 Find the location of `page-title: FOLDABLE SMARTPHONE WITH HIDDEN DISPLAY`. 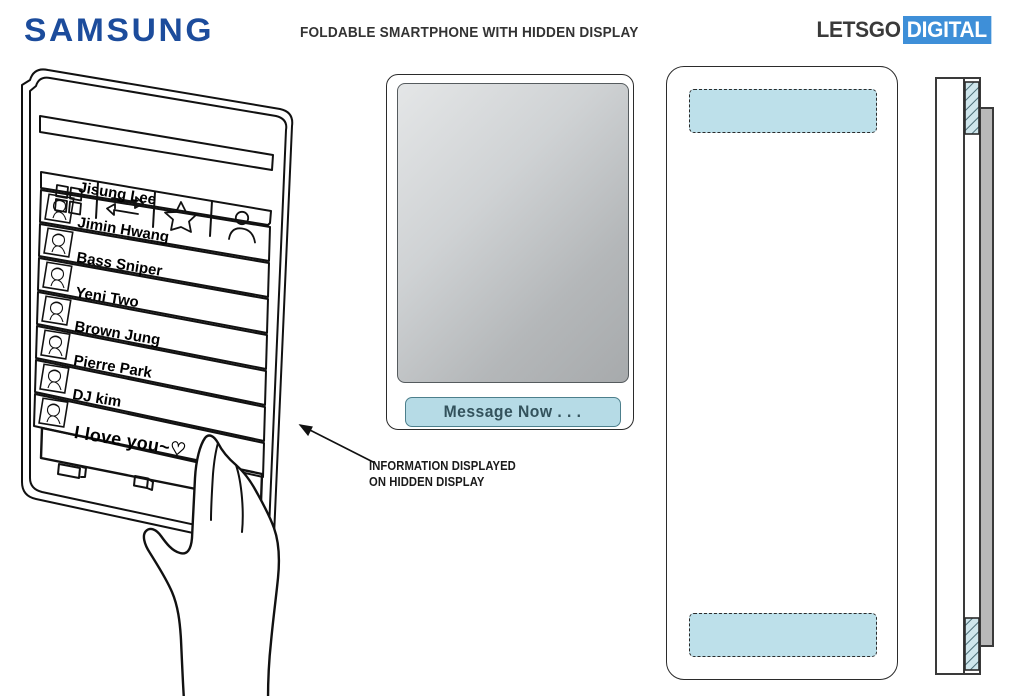

page-title: FOLDABLE SMARTPHONE WITH HIDDEN DISPLAY is located at coordinates (469, 33).